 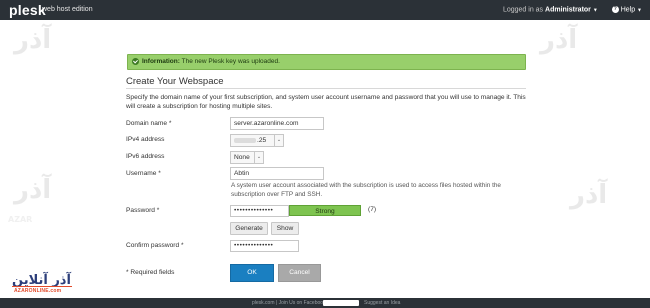 I want to click on plesk-logo: plesk, so click(x=27, y=10).